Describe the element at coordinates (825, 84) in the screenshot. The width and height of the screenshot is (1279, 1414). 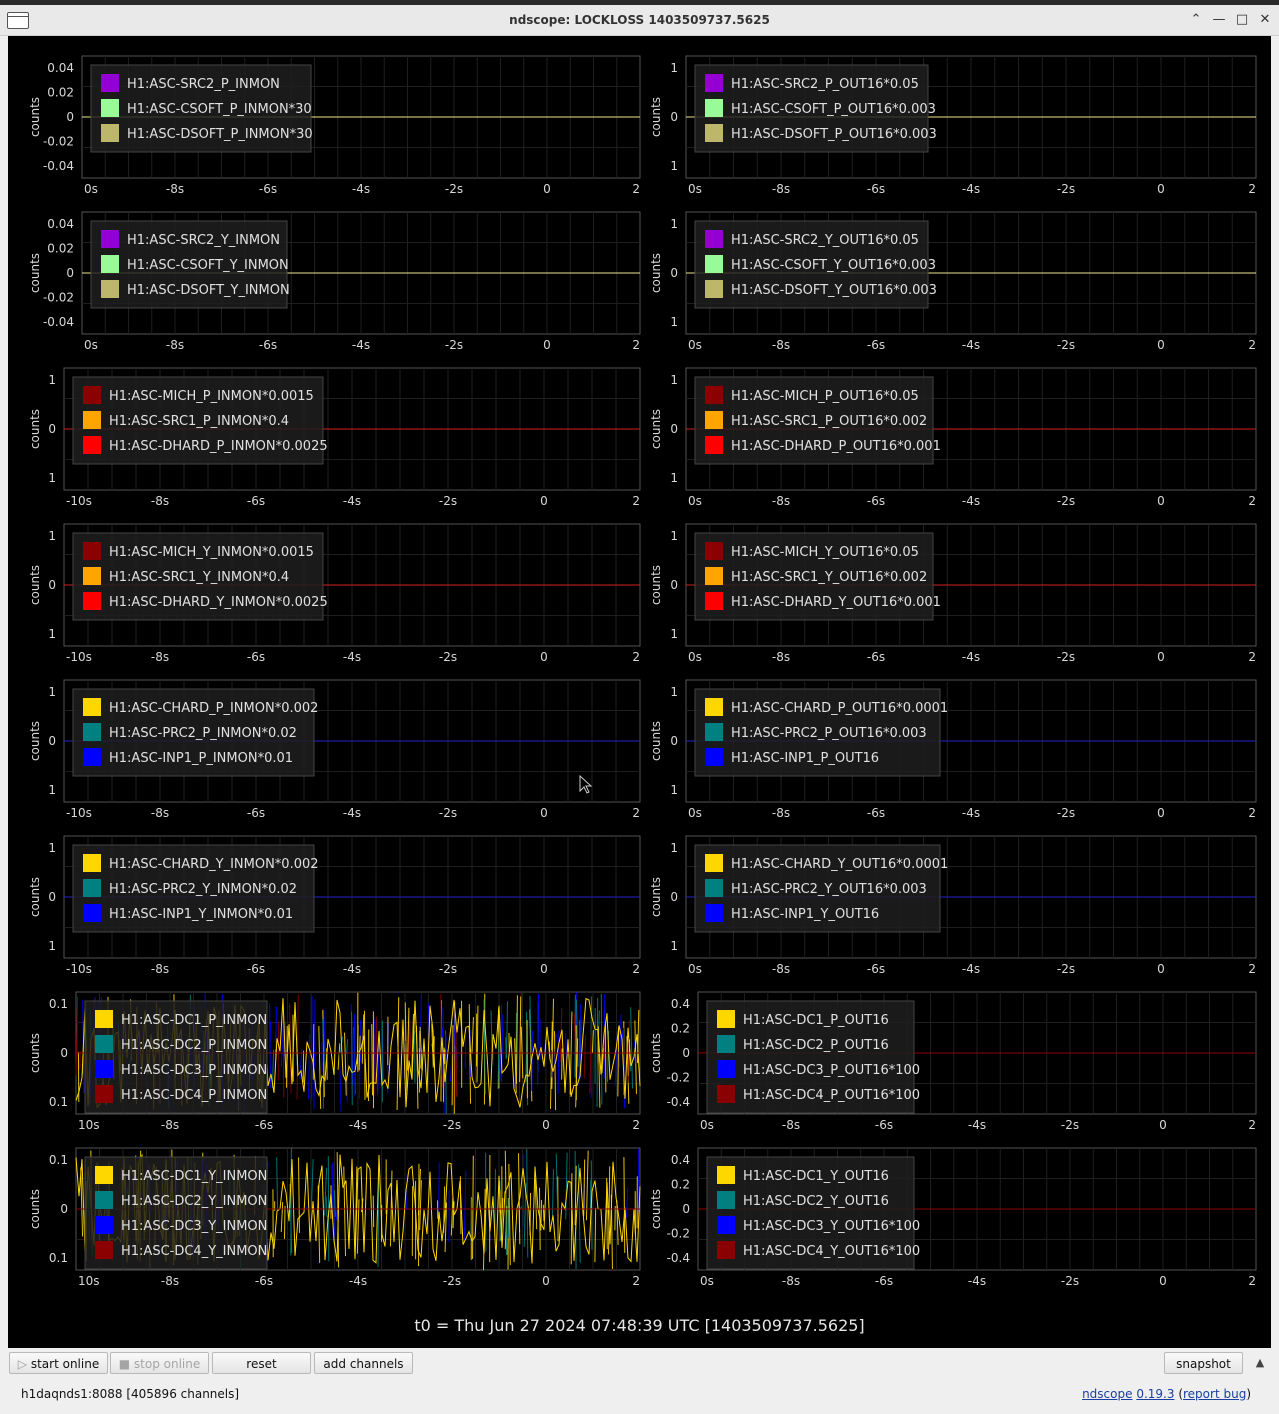
I see `legend-label: H1:ASC-SRC2_P_OUT16*0.05` at that location.